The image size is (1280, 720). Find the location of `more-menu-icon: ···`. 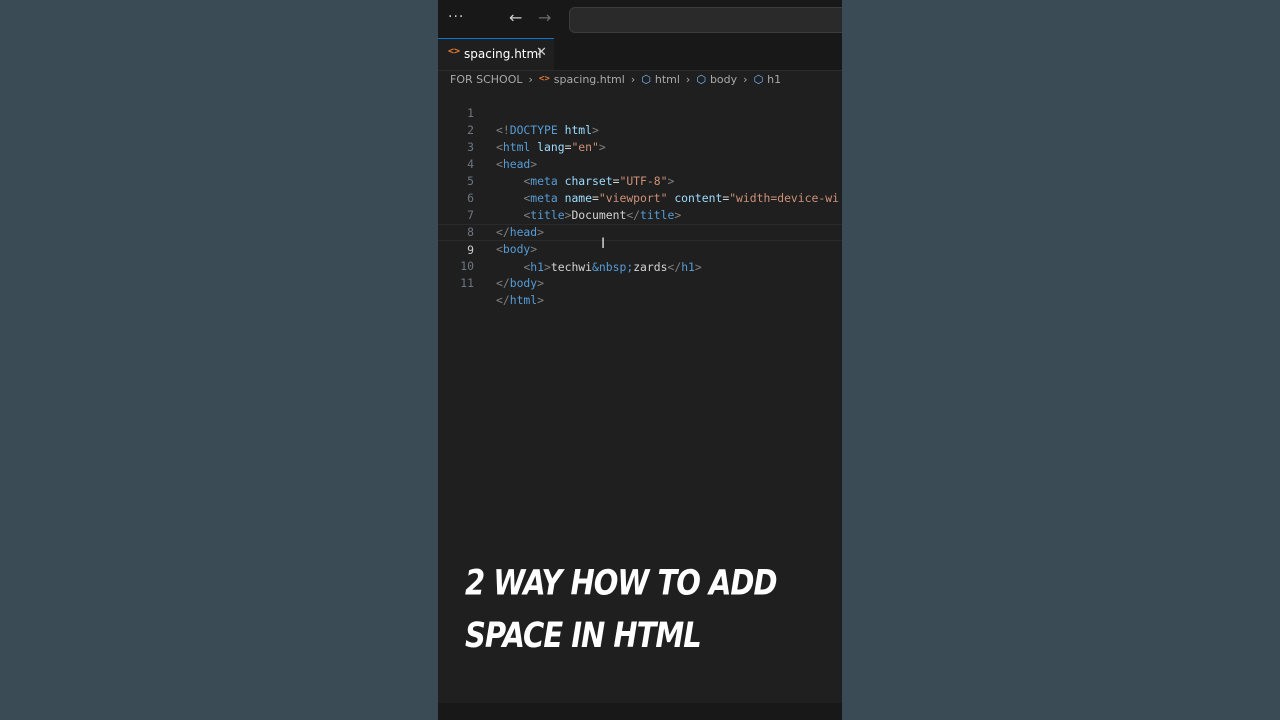

more-menu-icon: ··· is located at coordinates (456, 17).